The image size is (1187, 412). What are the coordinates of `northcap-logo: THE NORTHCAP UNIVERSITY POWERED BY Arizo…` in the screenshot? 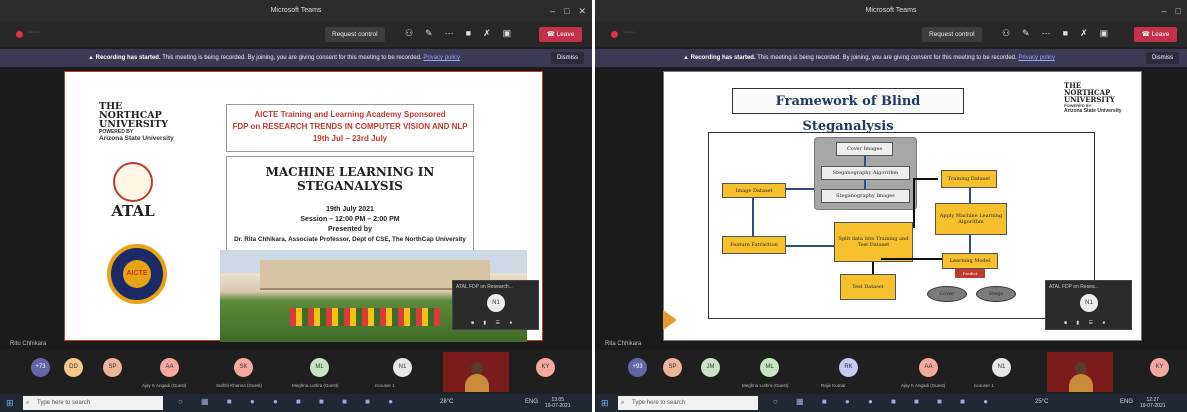 It's located at (1101, 98).